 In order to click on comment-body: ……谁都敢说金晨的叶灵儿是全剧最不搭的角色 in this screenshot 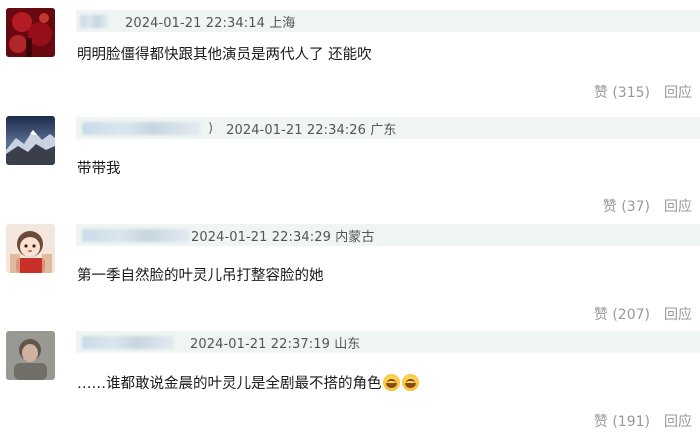, I will do `click(248, 382)`.